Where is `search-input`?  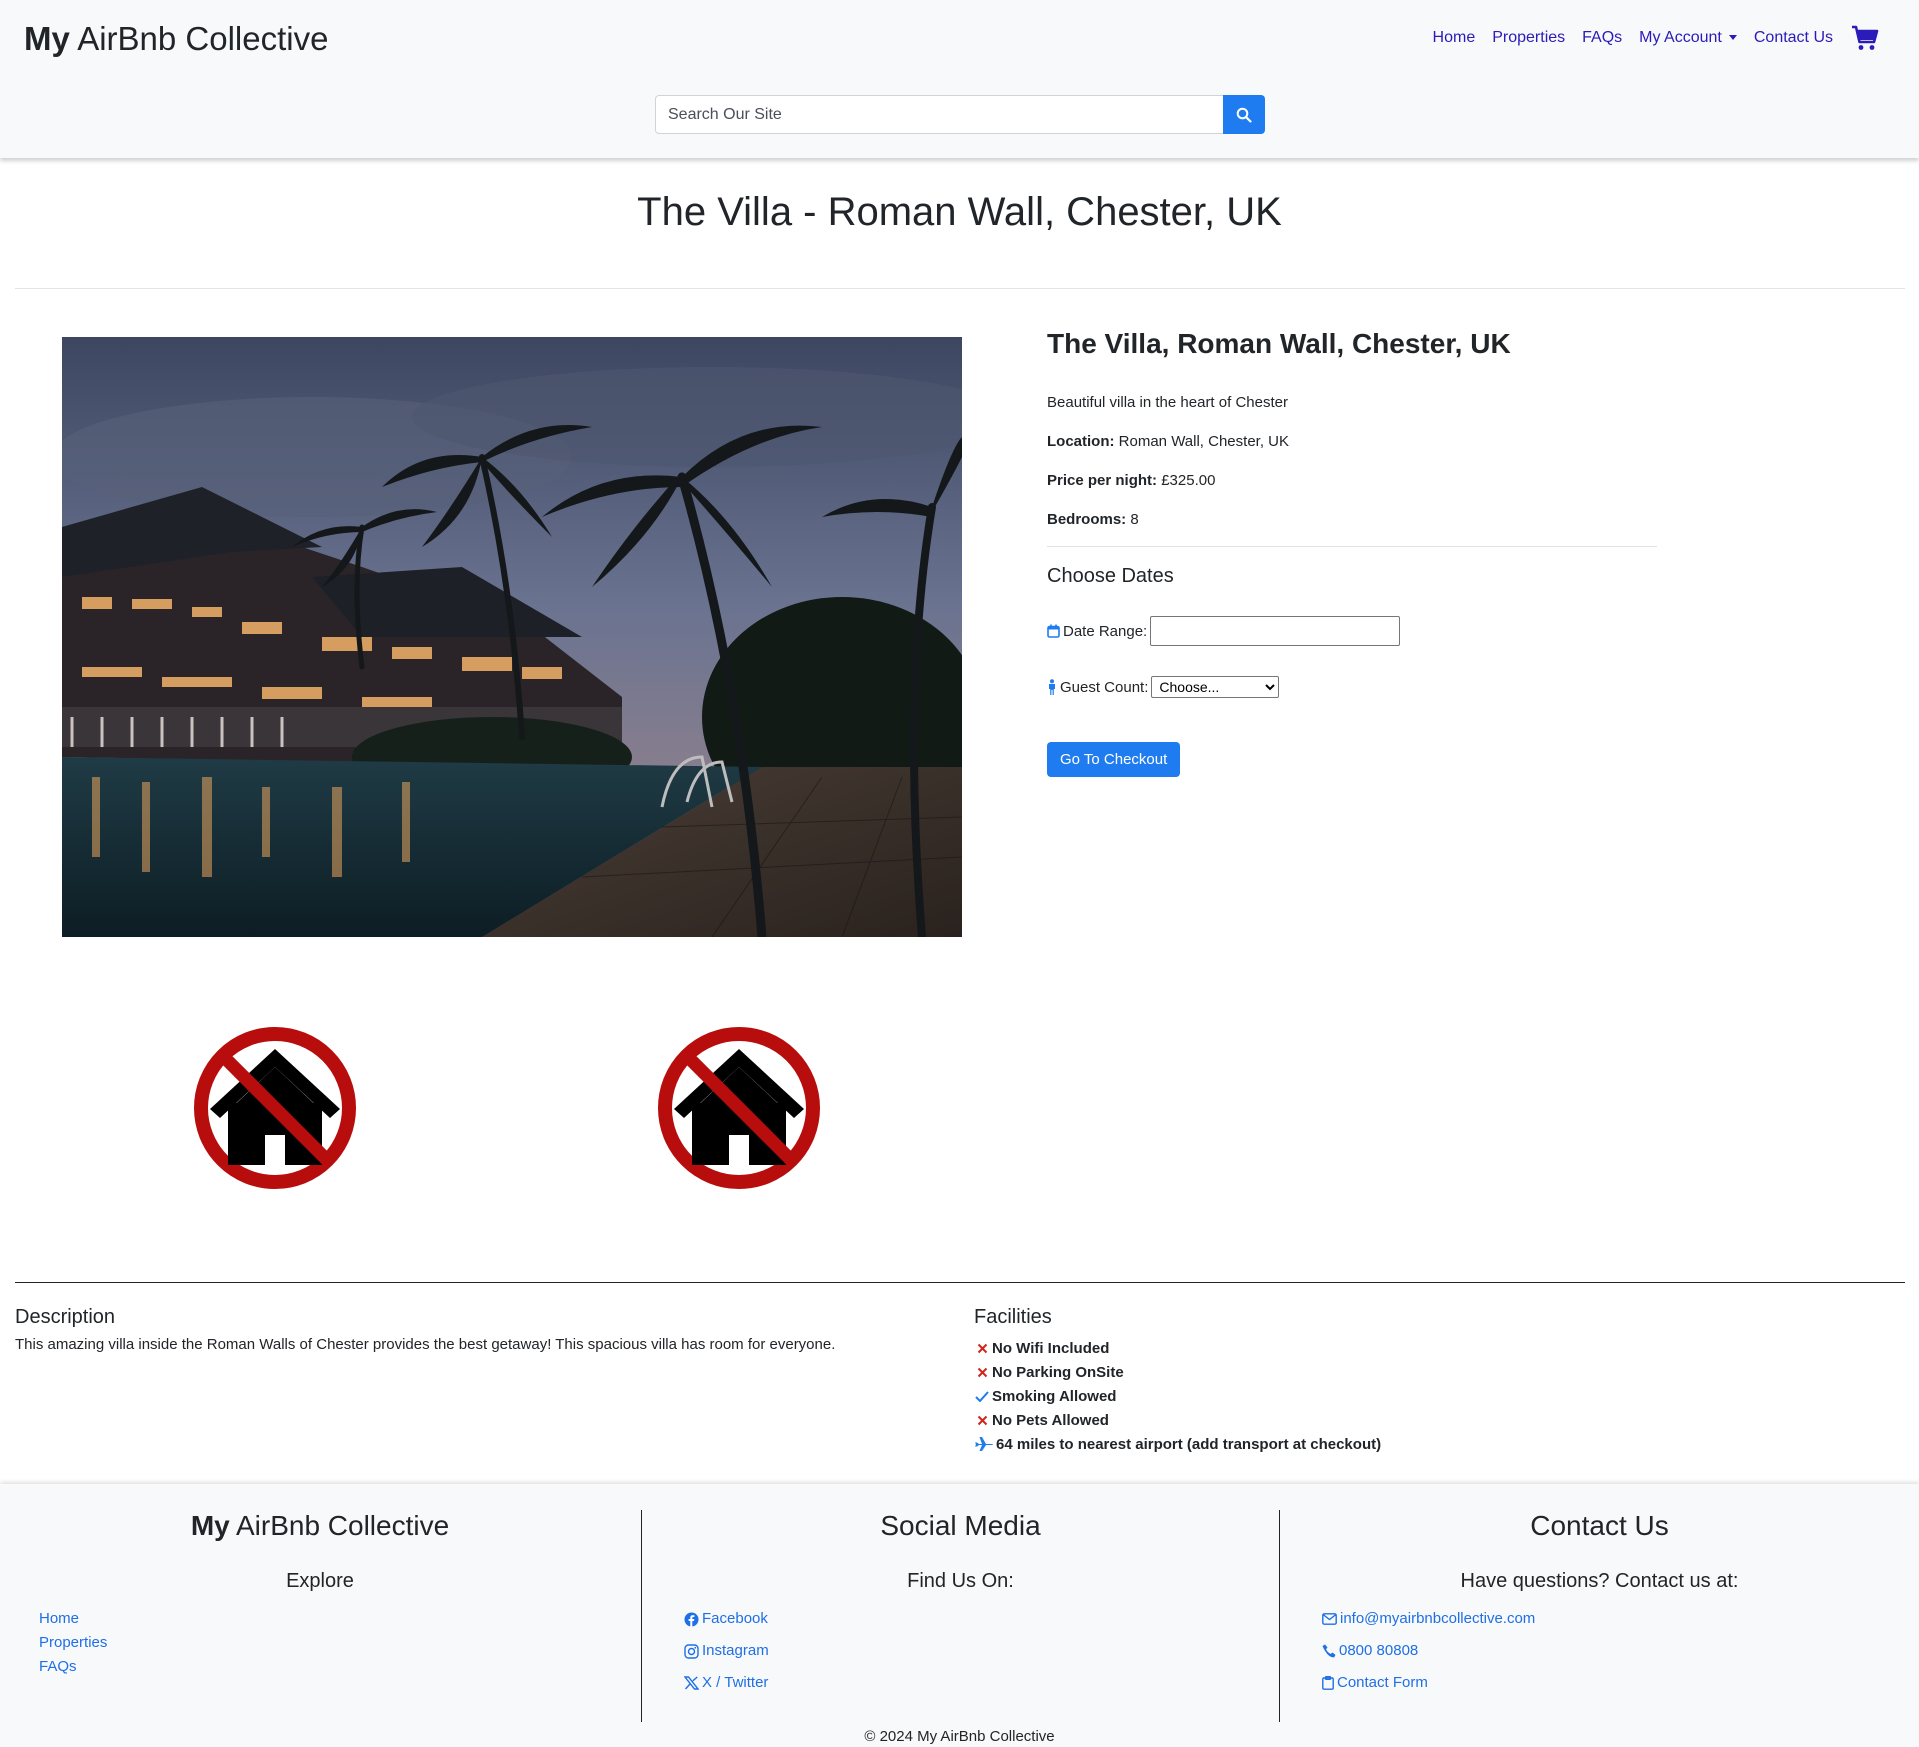 search-input is located at coordinates (939, 114).